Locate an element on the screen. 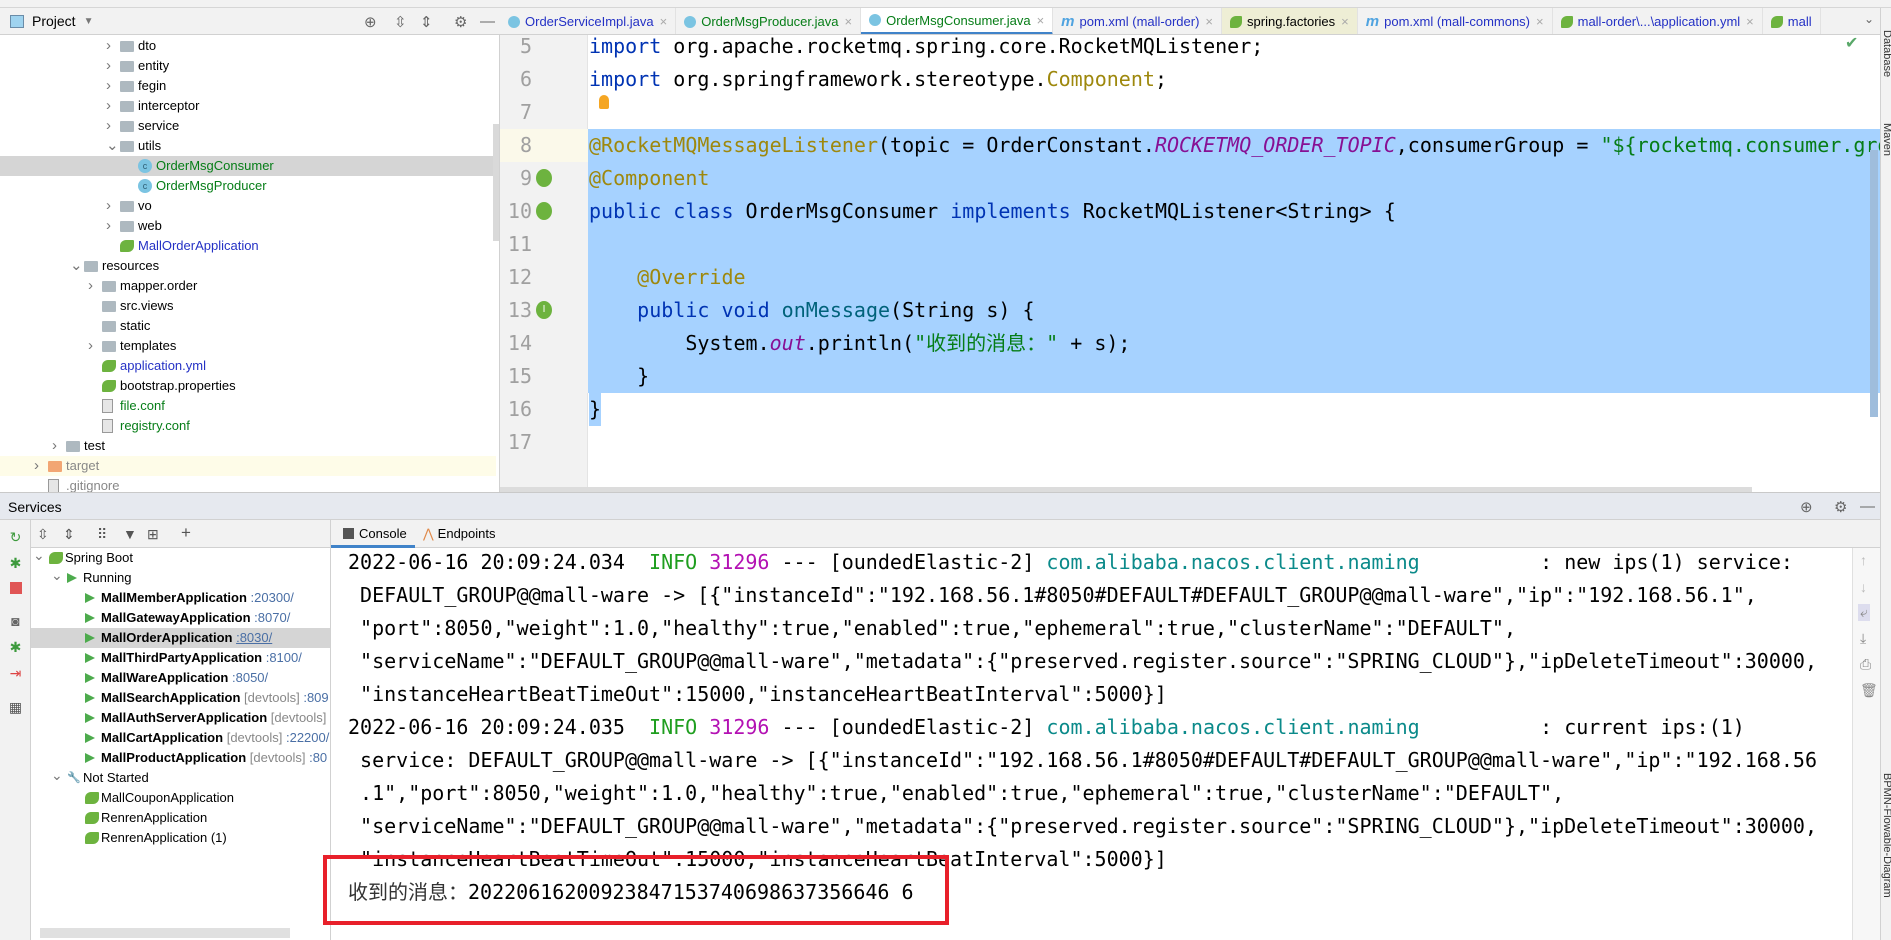  code-line: 12 @Override is located at coordinates (1190, 277).